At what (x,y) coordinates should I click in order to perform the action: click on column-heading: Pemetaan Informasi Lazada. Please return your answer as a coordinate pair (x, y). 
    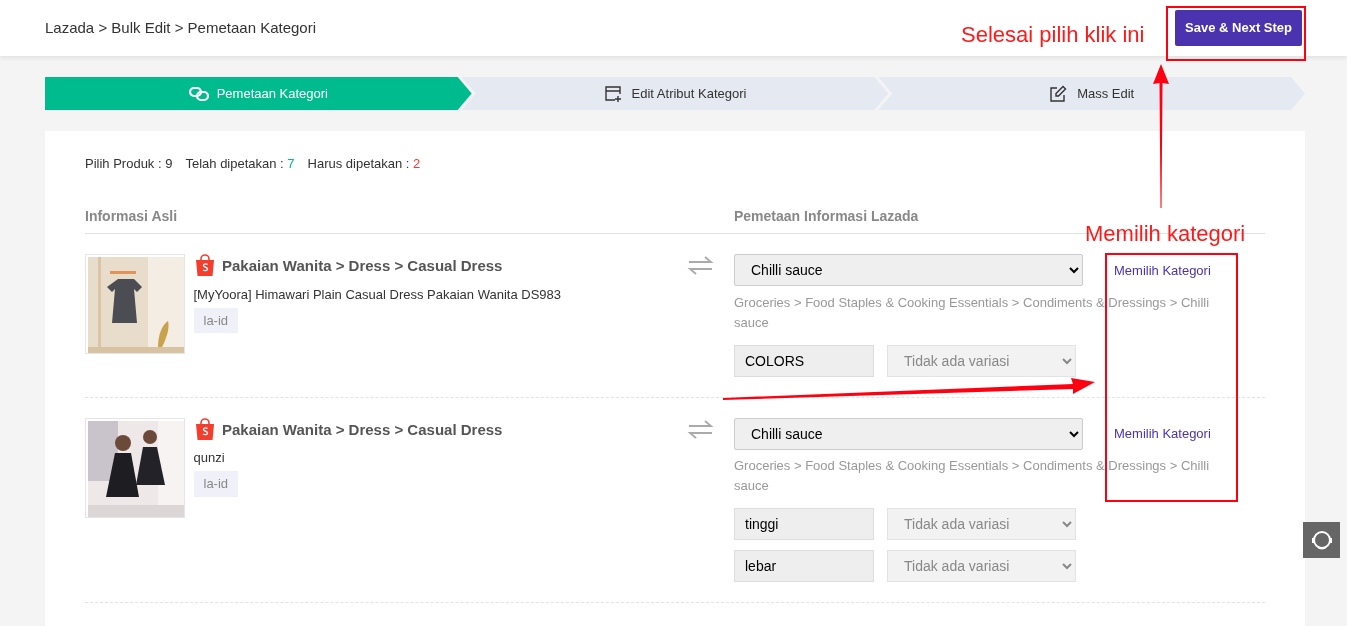
    Looking at the image, I should click on (826, 216).